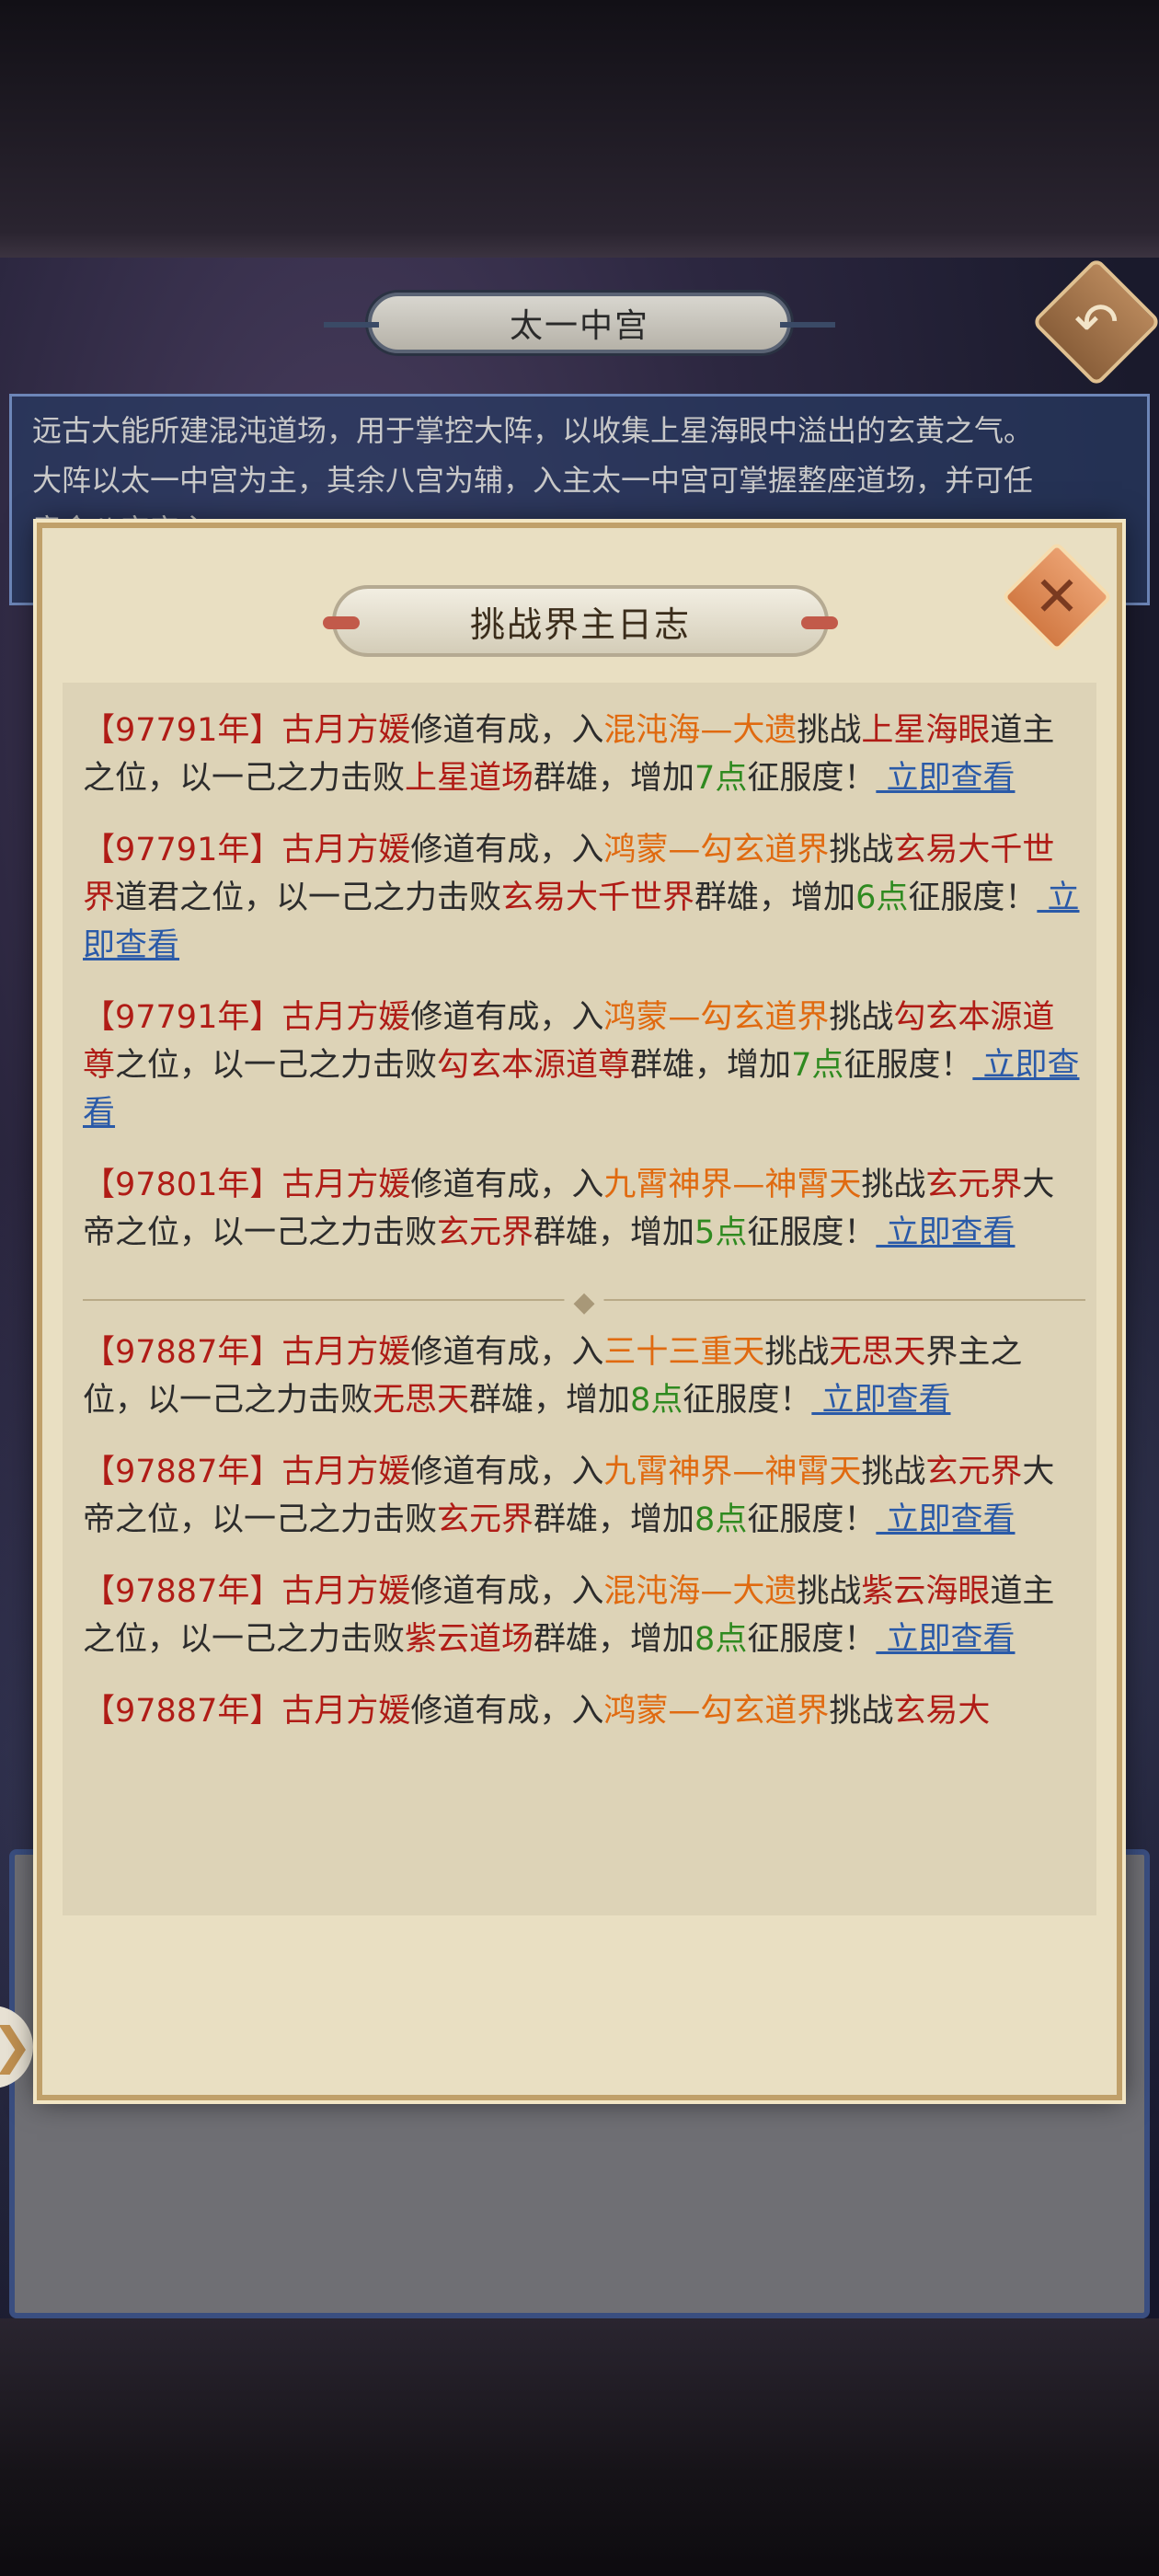 The width and height of the screenshot is (1159, 2576). Describe the element at coordinates (942, 1711) in the screenshot. I see `entry-target: 玄易大` at that location.